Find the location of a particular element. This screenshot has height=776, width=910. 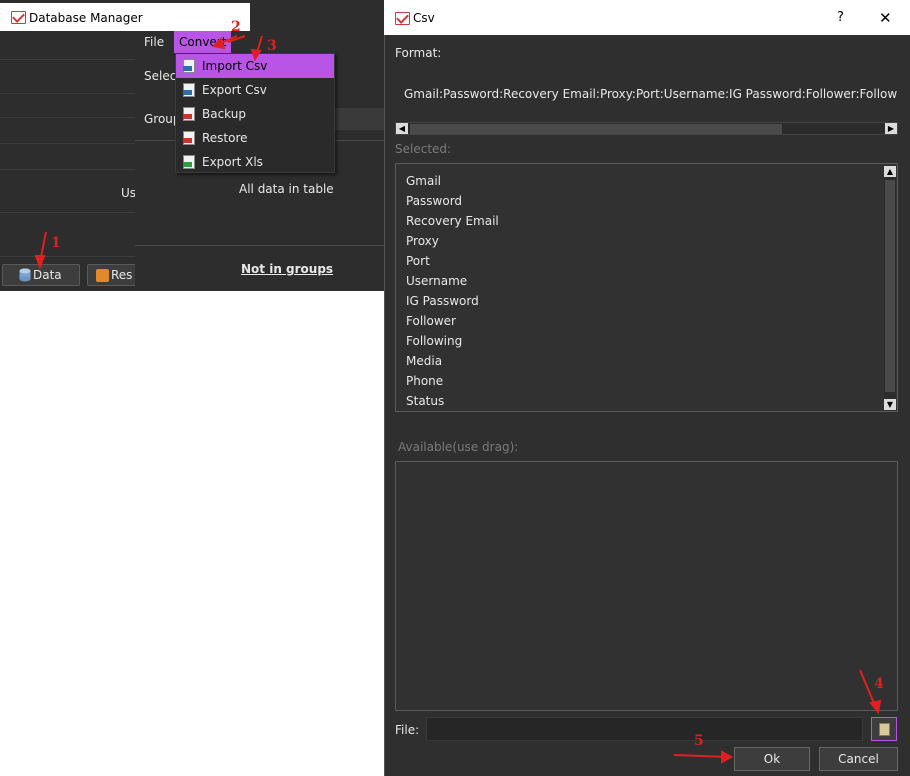

available-label: Available(use drag): is located at coordinates (458, 447).